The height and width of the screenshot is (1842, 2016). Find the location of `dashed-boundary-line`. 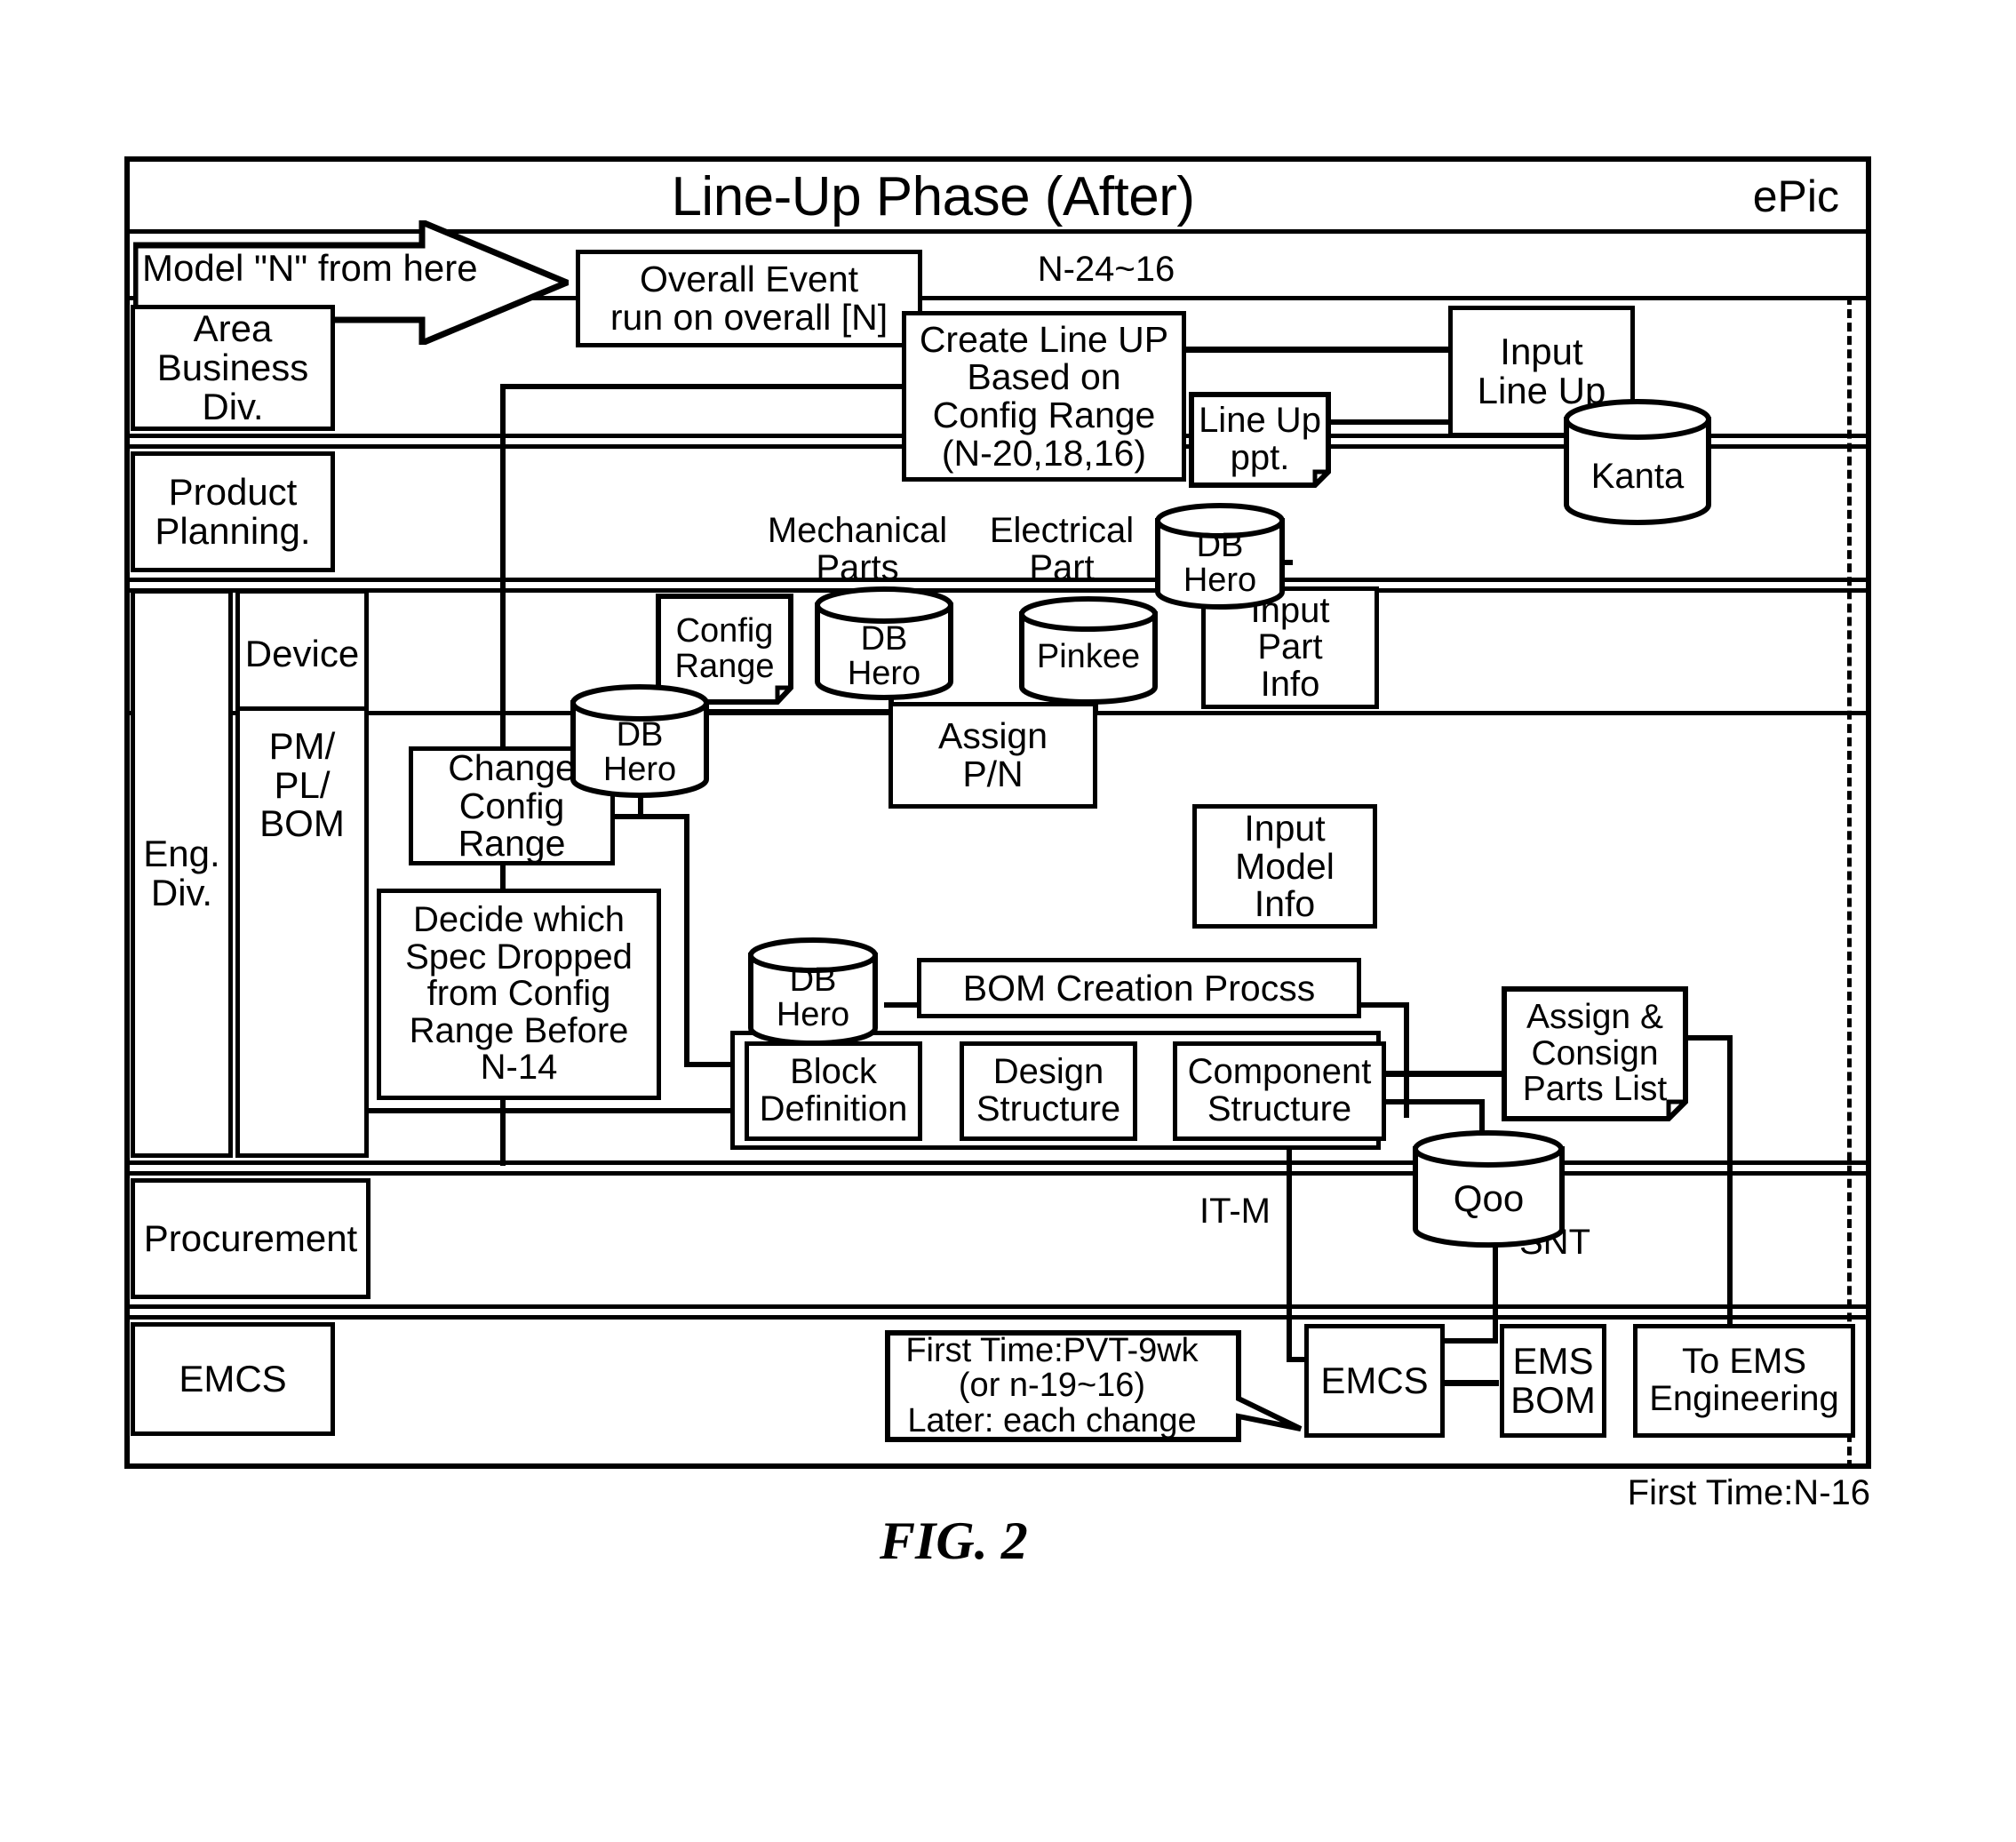

dashed-boundary-line is located at coordinates (1849, 883).